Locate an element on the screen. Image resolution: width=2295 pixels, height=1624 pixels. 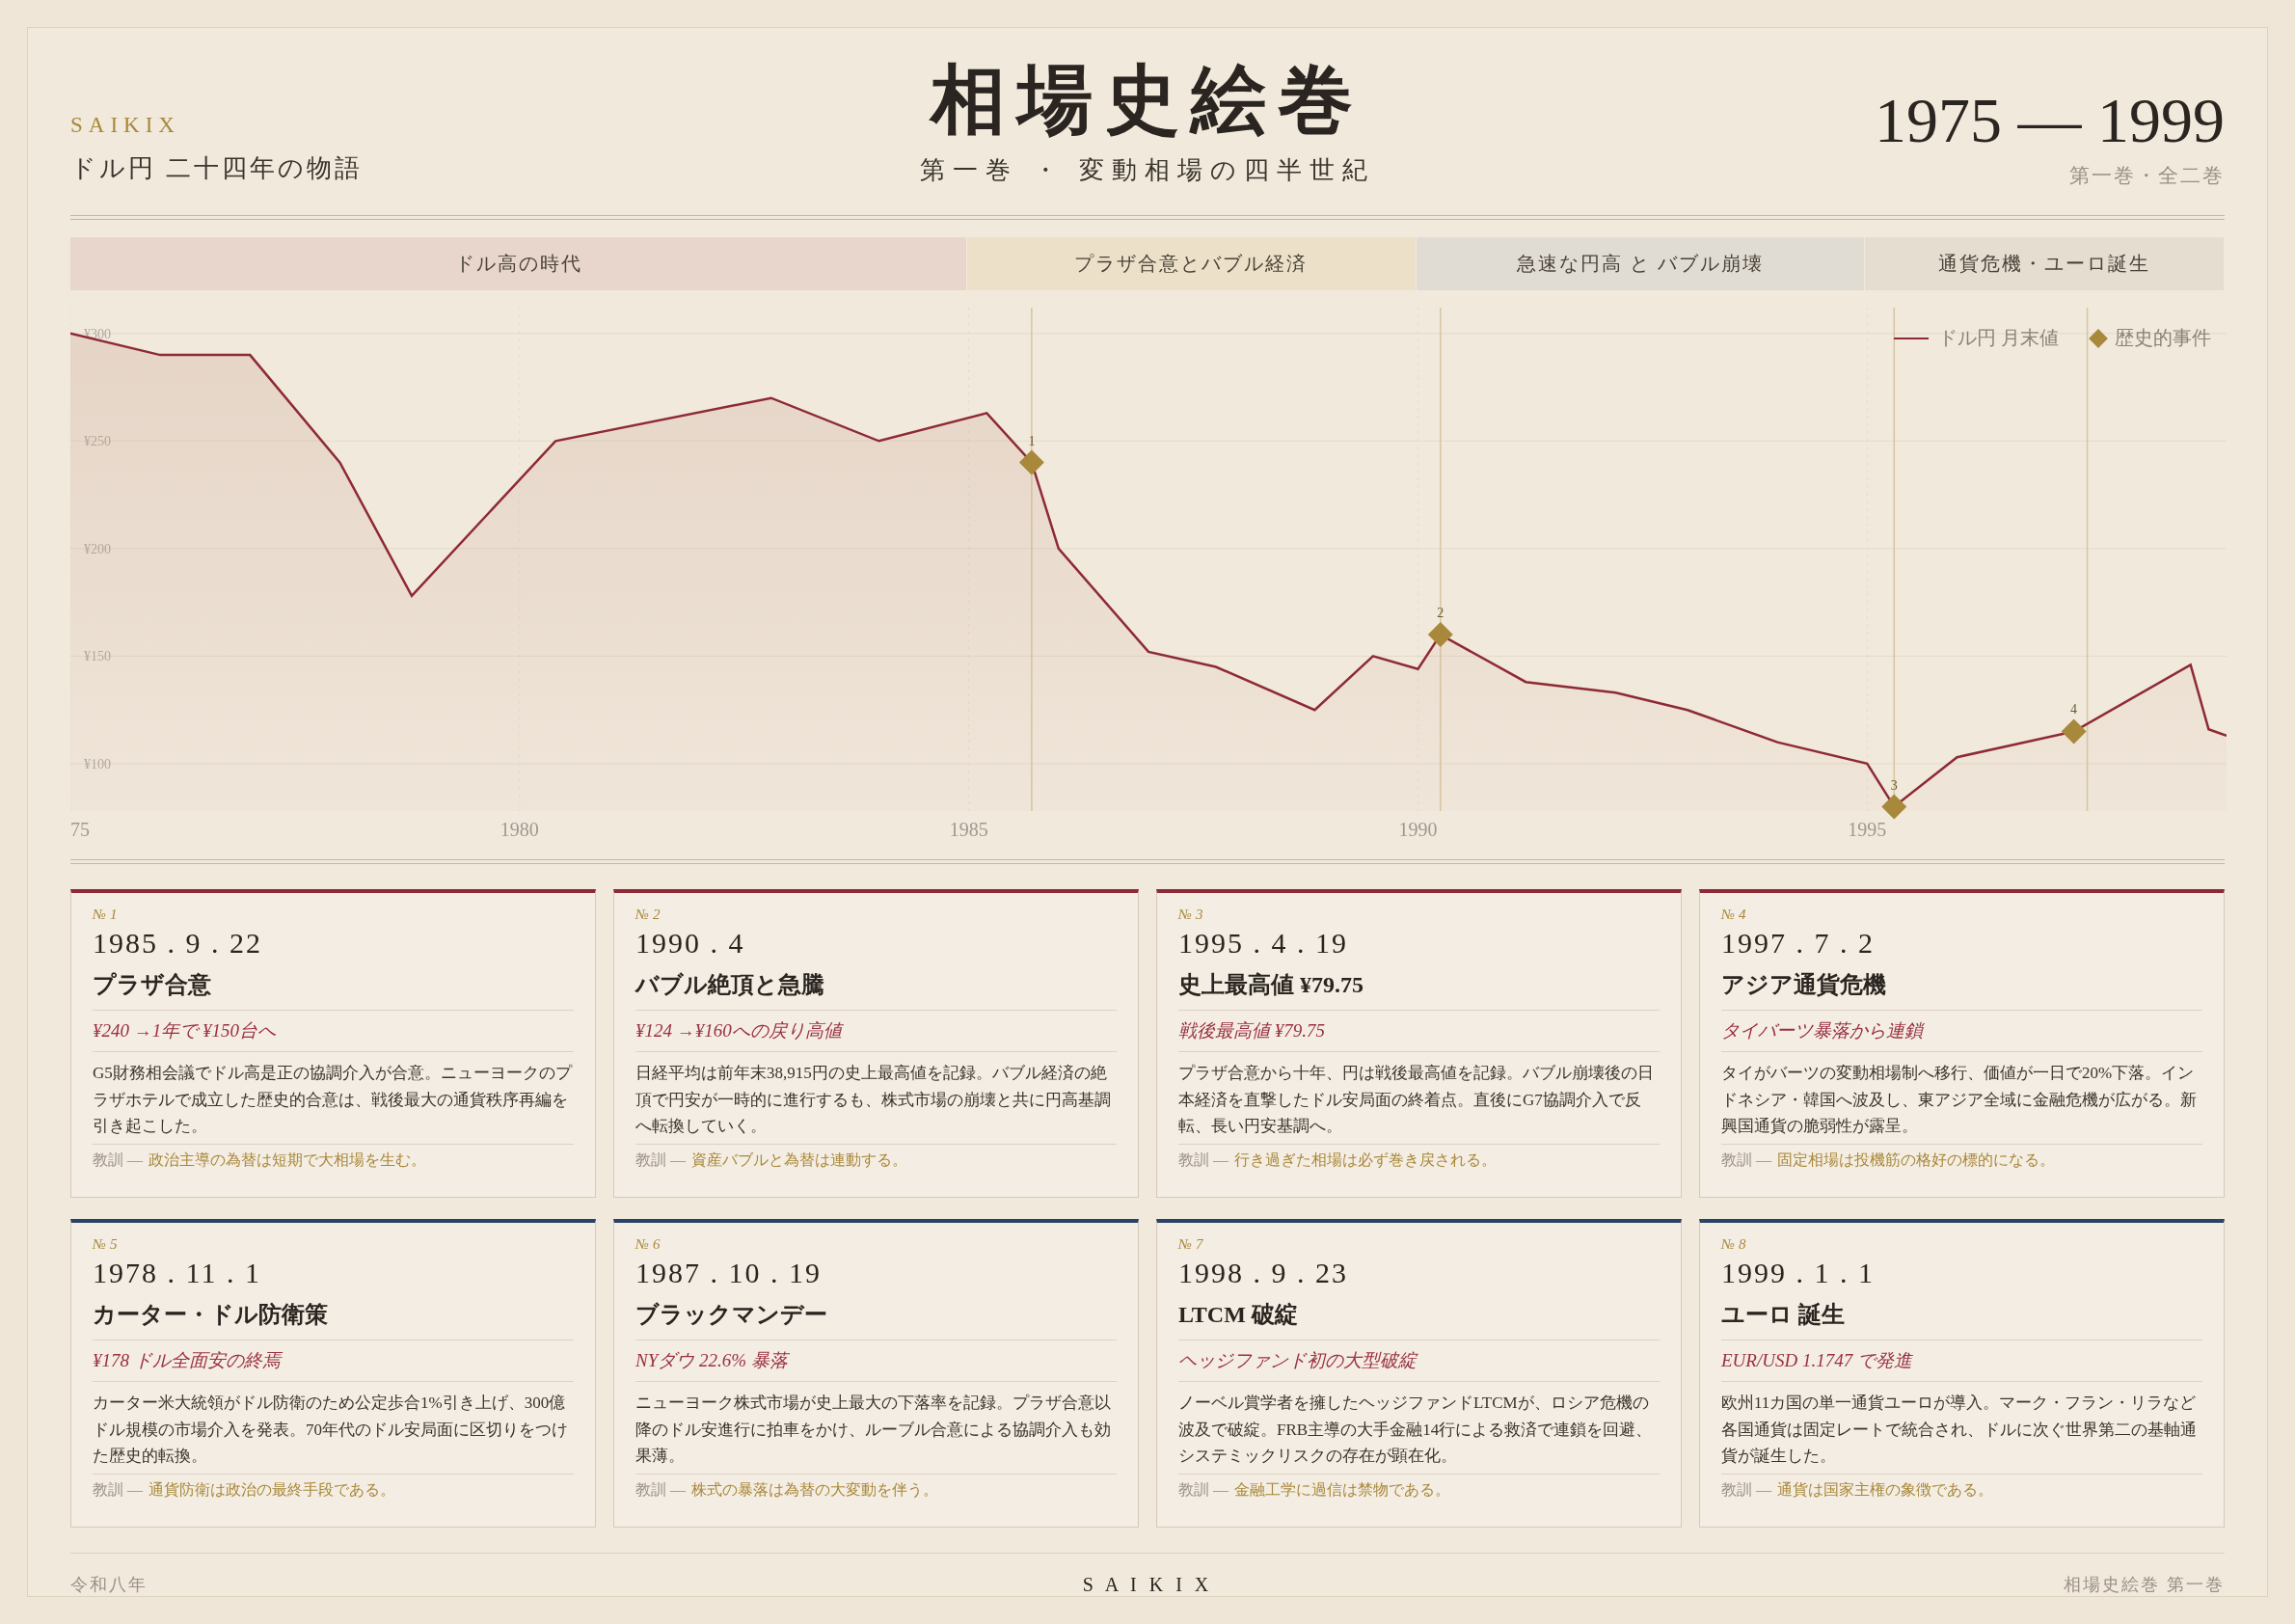
event-date: 1997 . 7 . 2 is located at coordinates (1798, 943).